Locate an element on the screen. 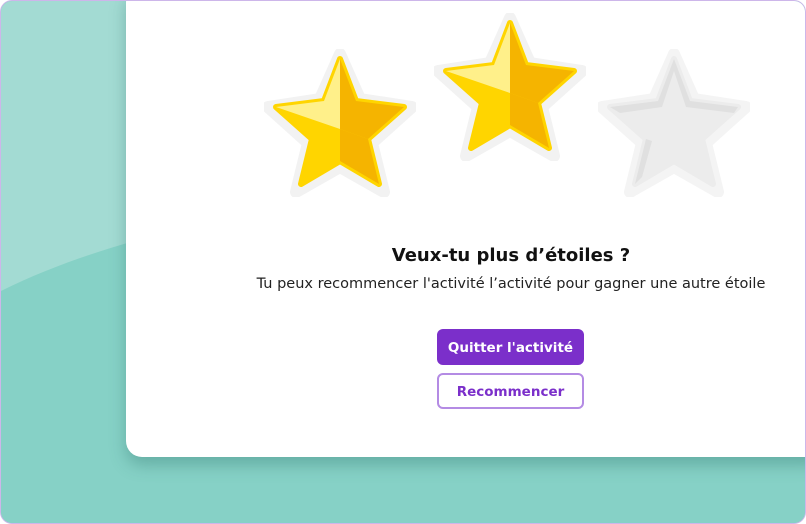 The height and width of the screenshot is (524, 806). dialog-title-wrapper: Veux-tu plus d’étoiles ? is located at coordinates (465, 255).